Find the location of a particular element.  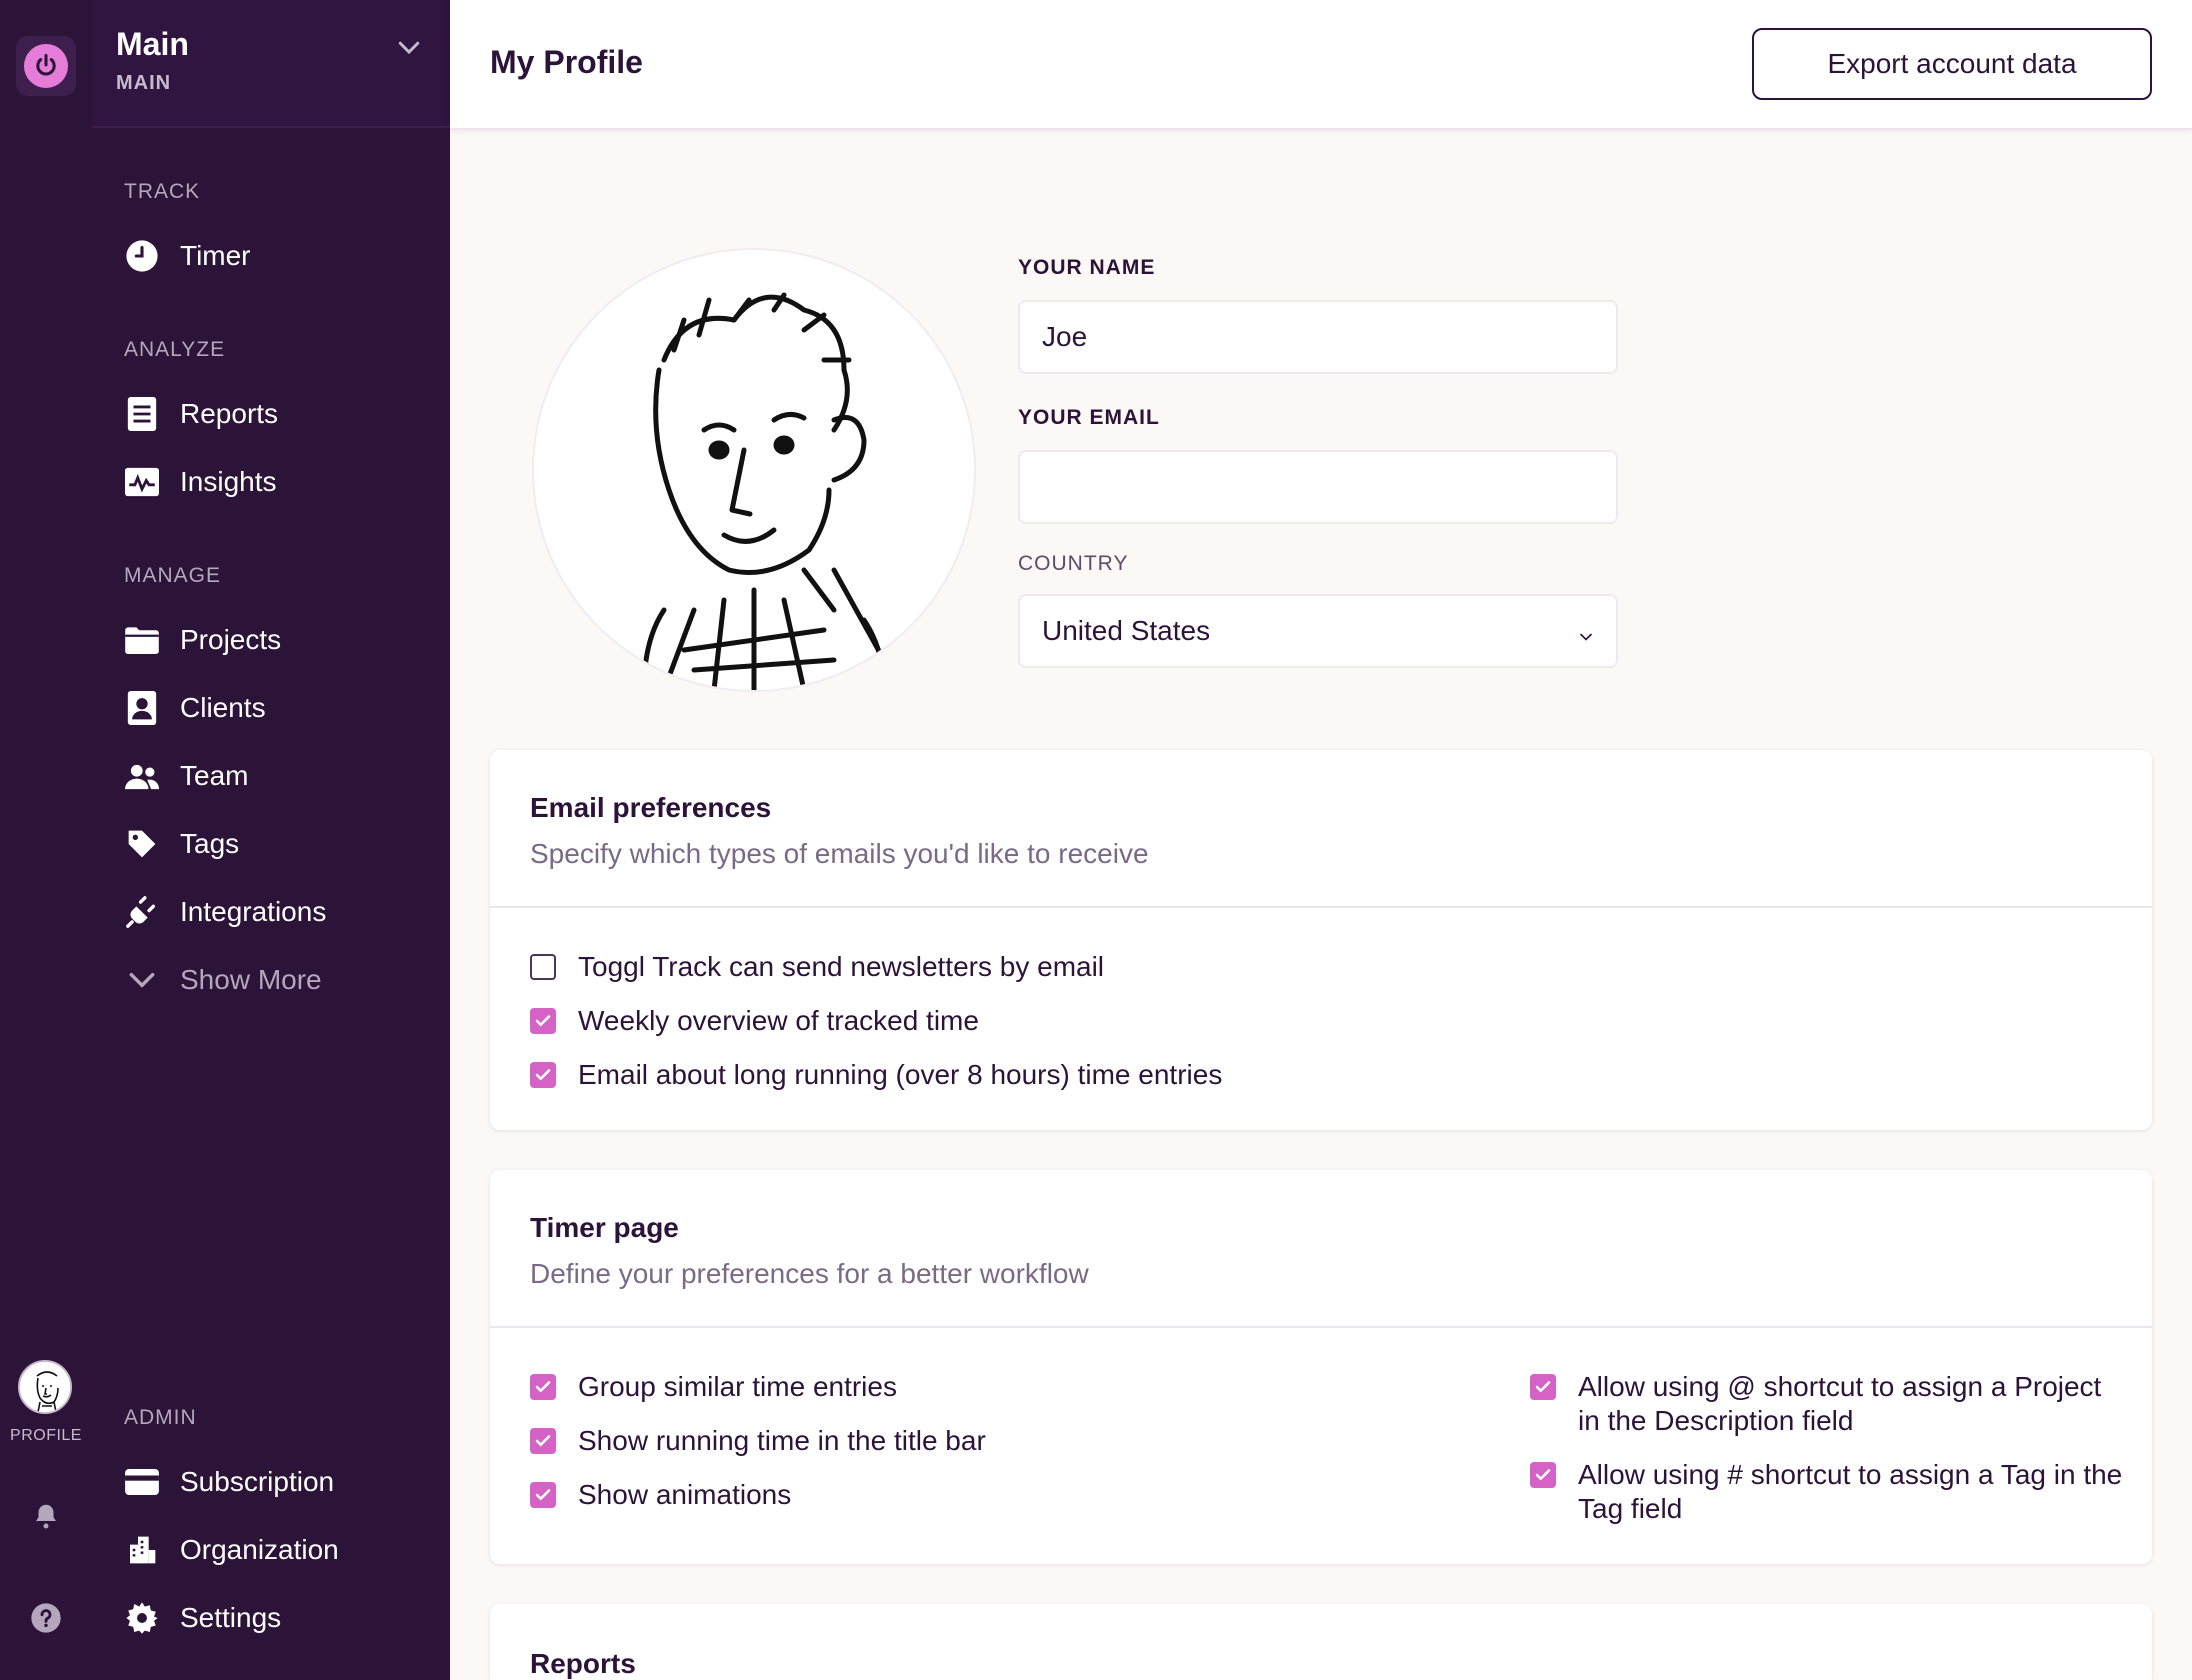

sidebar-item-show-more: Show More is located at coordinates (276, 980).